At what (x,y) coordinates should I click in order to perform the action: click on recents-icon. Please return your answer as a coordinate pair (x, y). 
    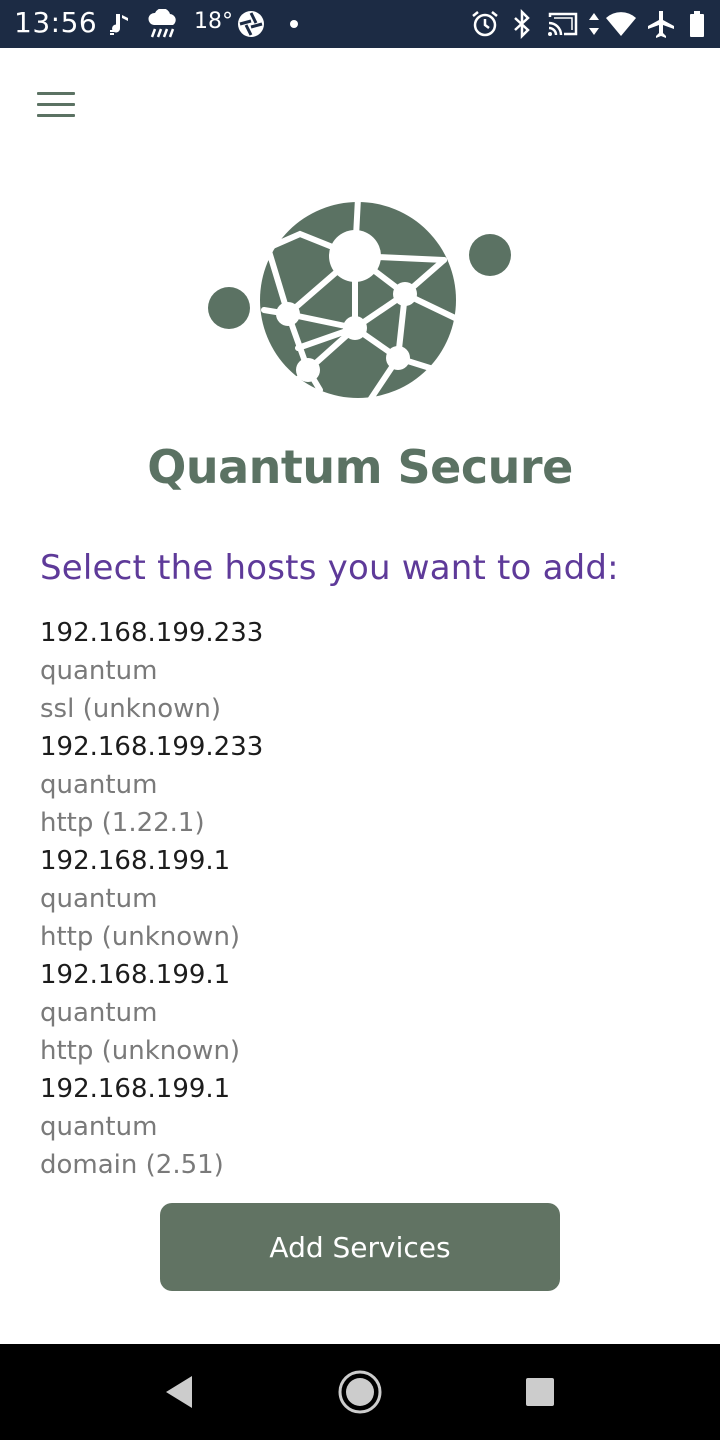
    Looking at the image, I should click on (540, 1392).